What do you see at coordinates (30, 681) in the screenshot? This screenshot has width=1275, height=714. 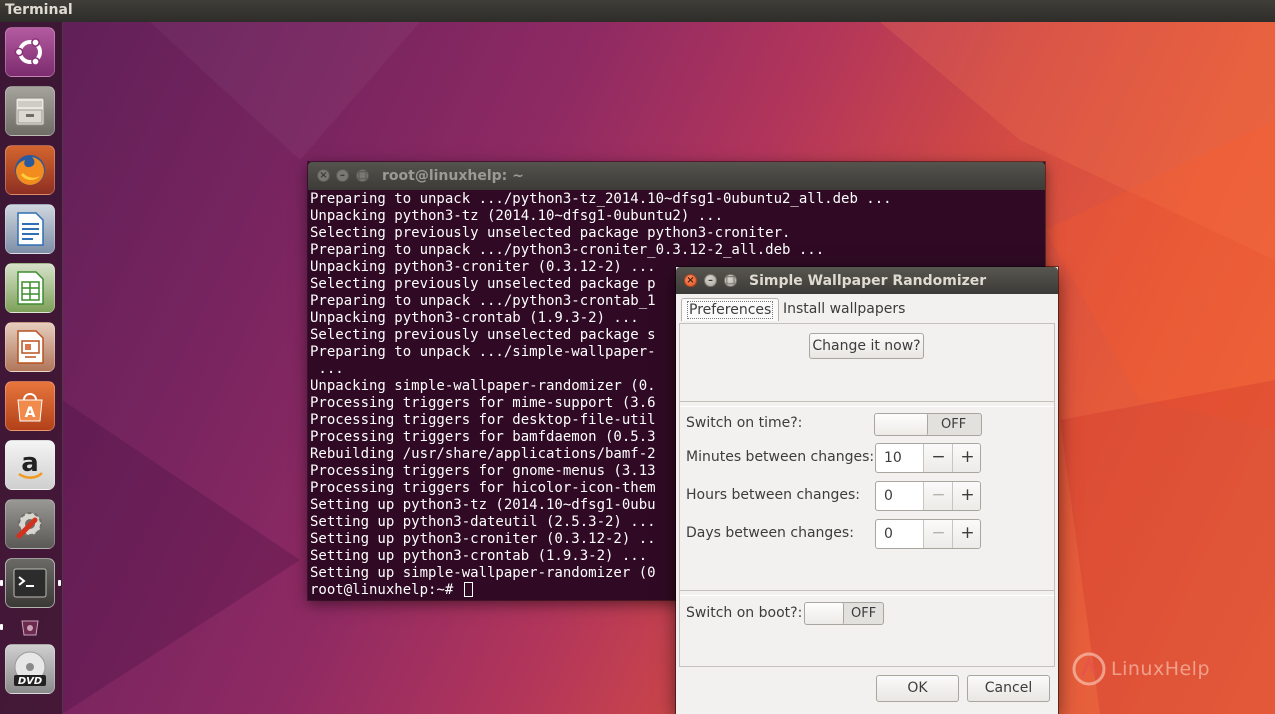 I see `svg-text: DVD` at bounding box center [30, 681].